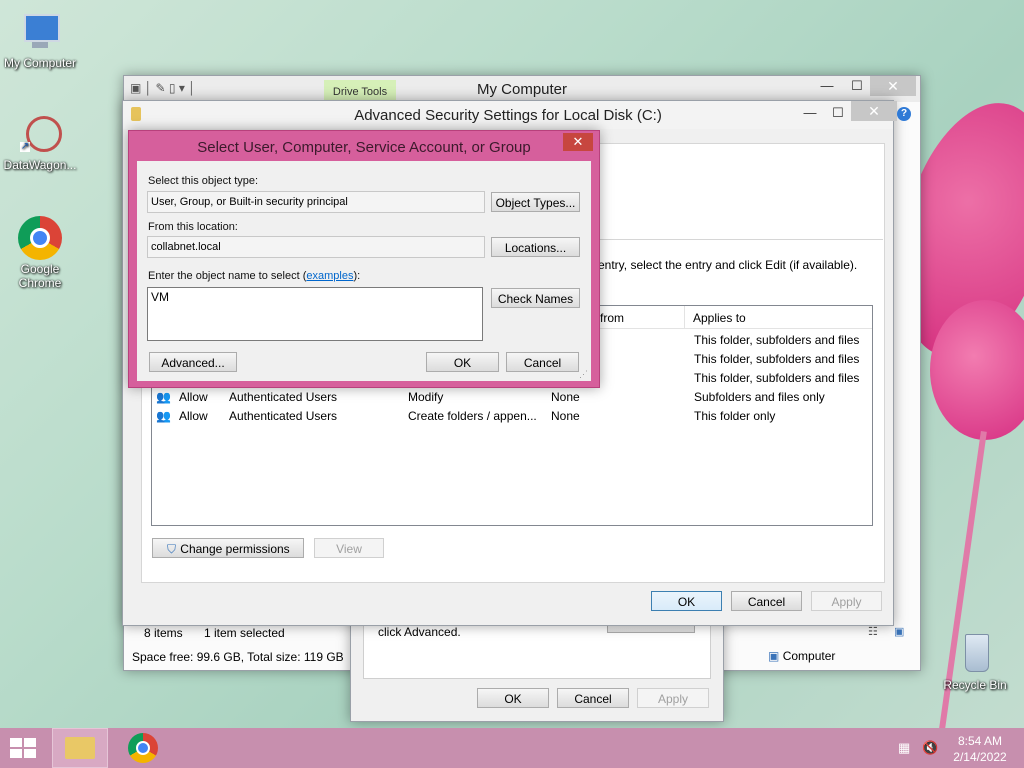  Describe the element at coordinates (238, 657) in the screenshot. I see `space-info: Space free: 99.6 GB, Total size: 119 GB` at that location.